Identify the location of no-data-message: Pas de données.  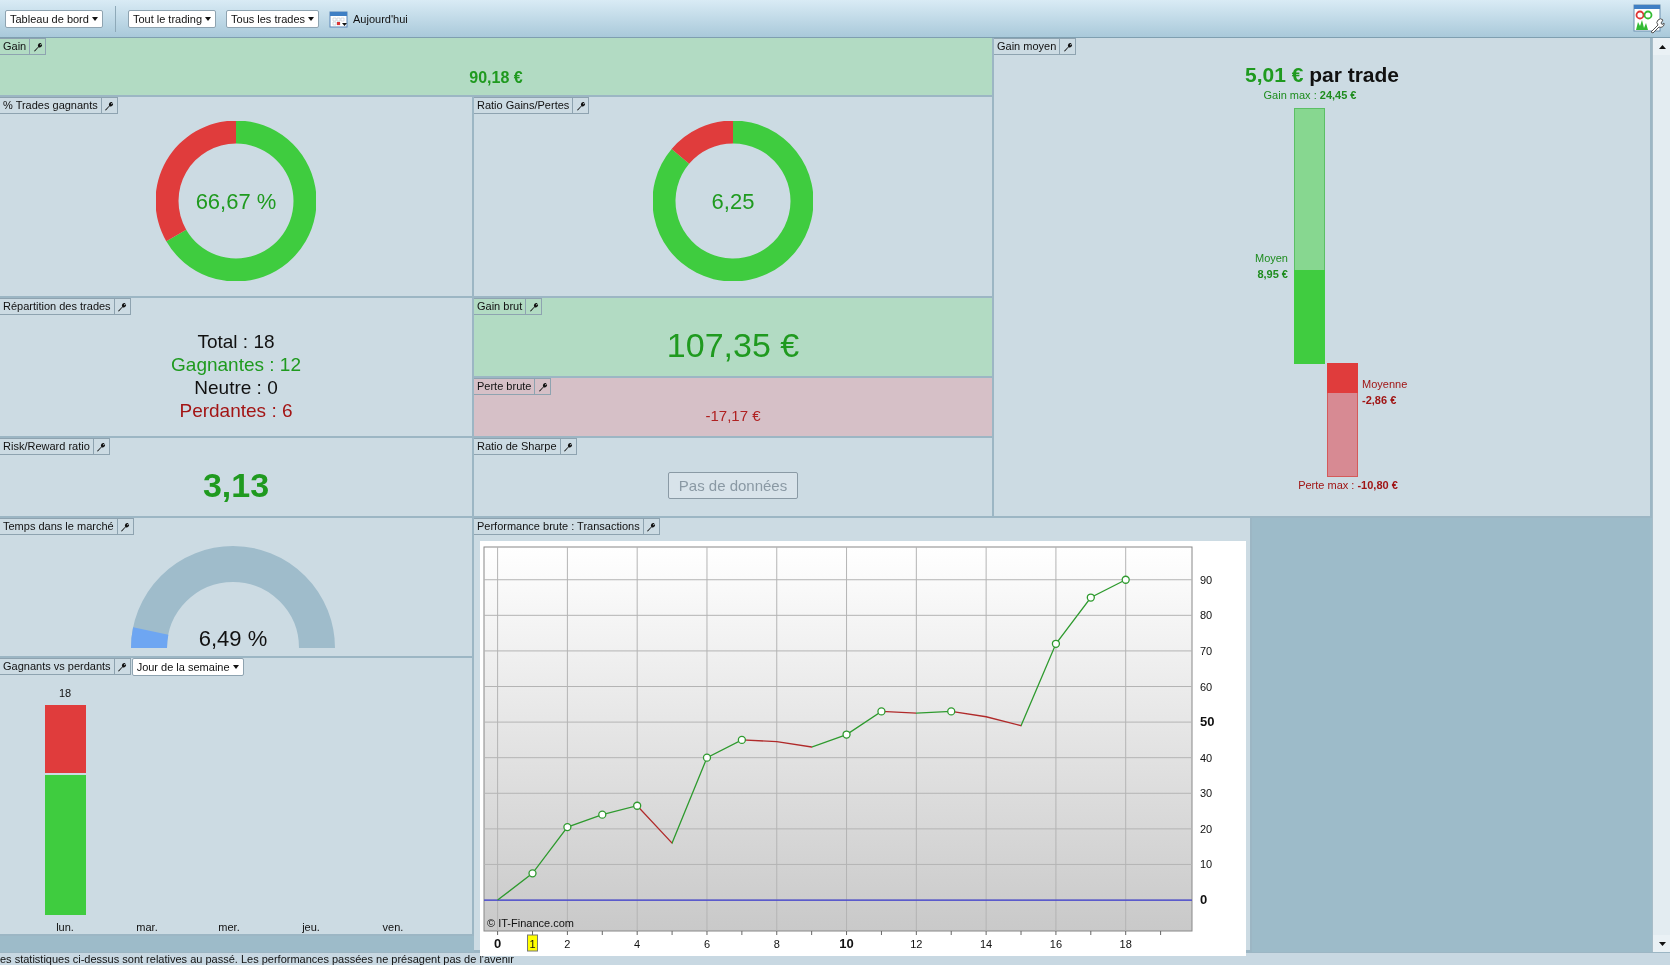
(733, 485).